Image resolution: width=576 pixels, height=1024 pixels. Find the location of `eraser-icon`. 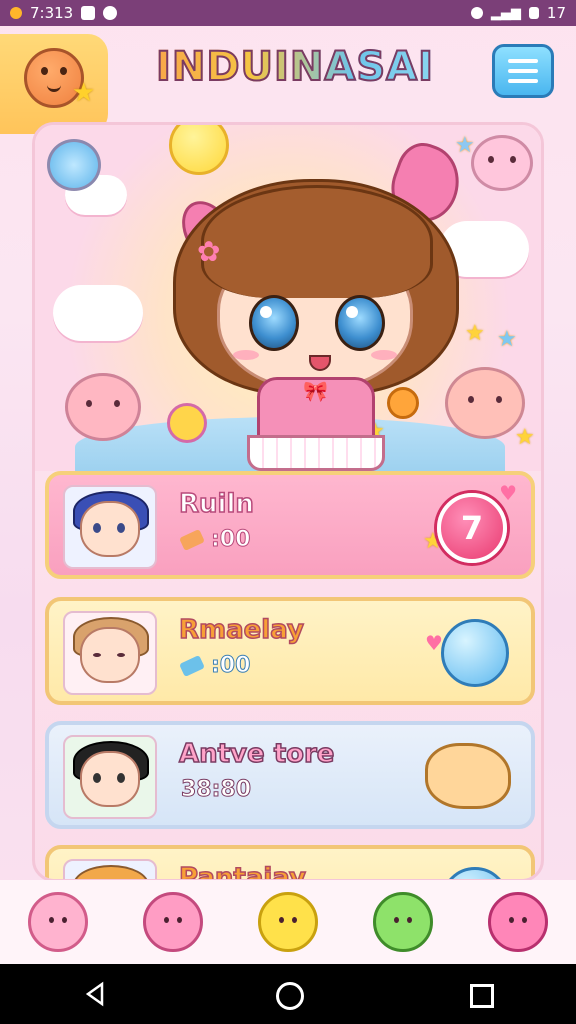

eraser-icon is located at coordinates (192, 665).